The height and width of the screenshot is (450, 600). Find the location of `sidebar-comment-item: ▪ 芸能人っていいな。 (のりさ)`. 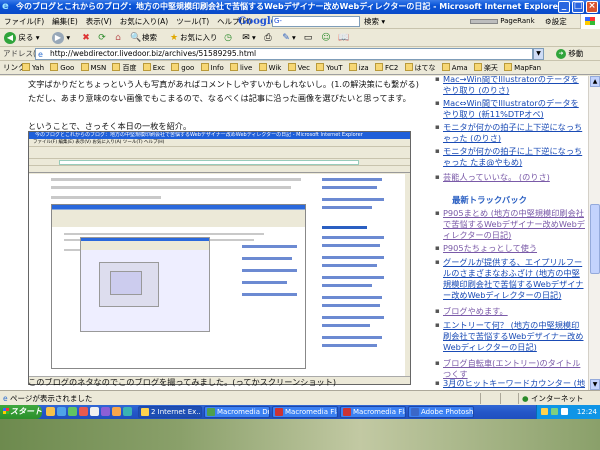

sidebar-comment-item: ▪ 芸能人っていいな。 (のりさ) is located at coordinates (510, 177).